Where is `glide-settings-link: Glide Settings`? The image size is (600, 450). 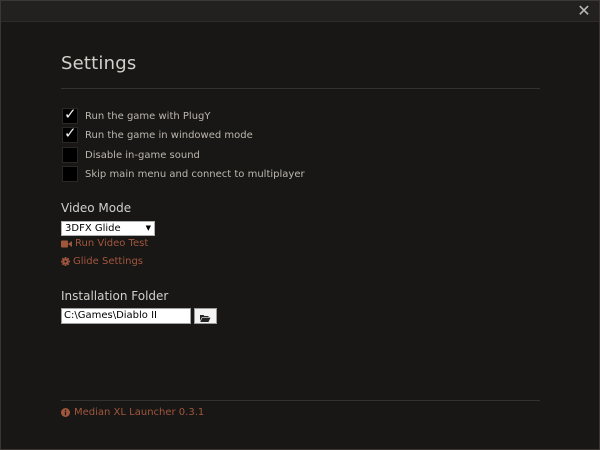
glide-settings-link: Glide Settings is located at coordinates (102, 261).